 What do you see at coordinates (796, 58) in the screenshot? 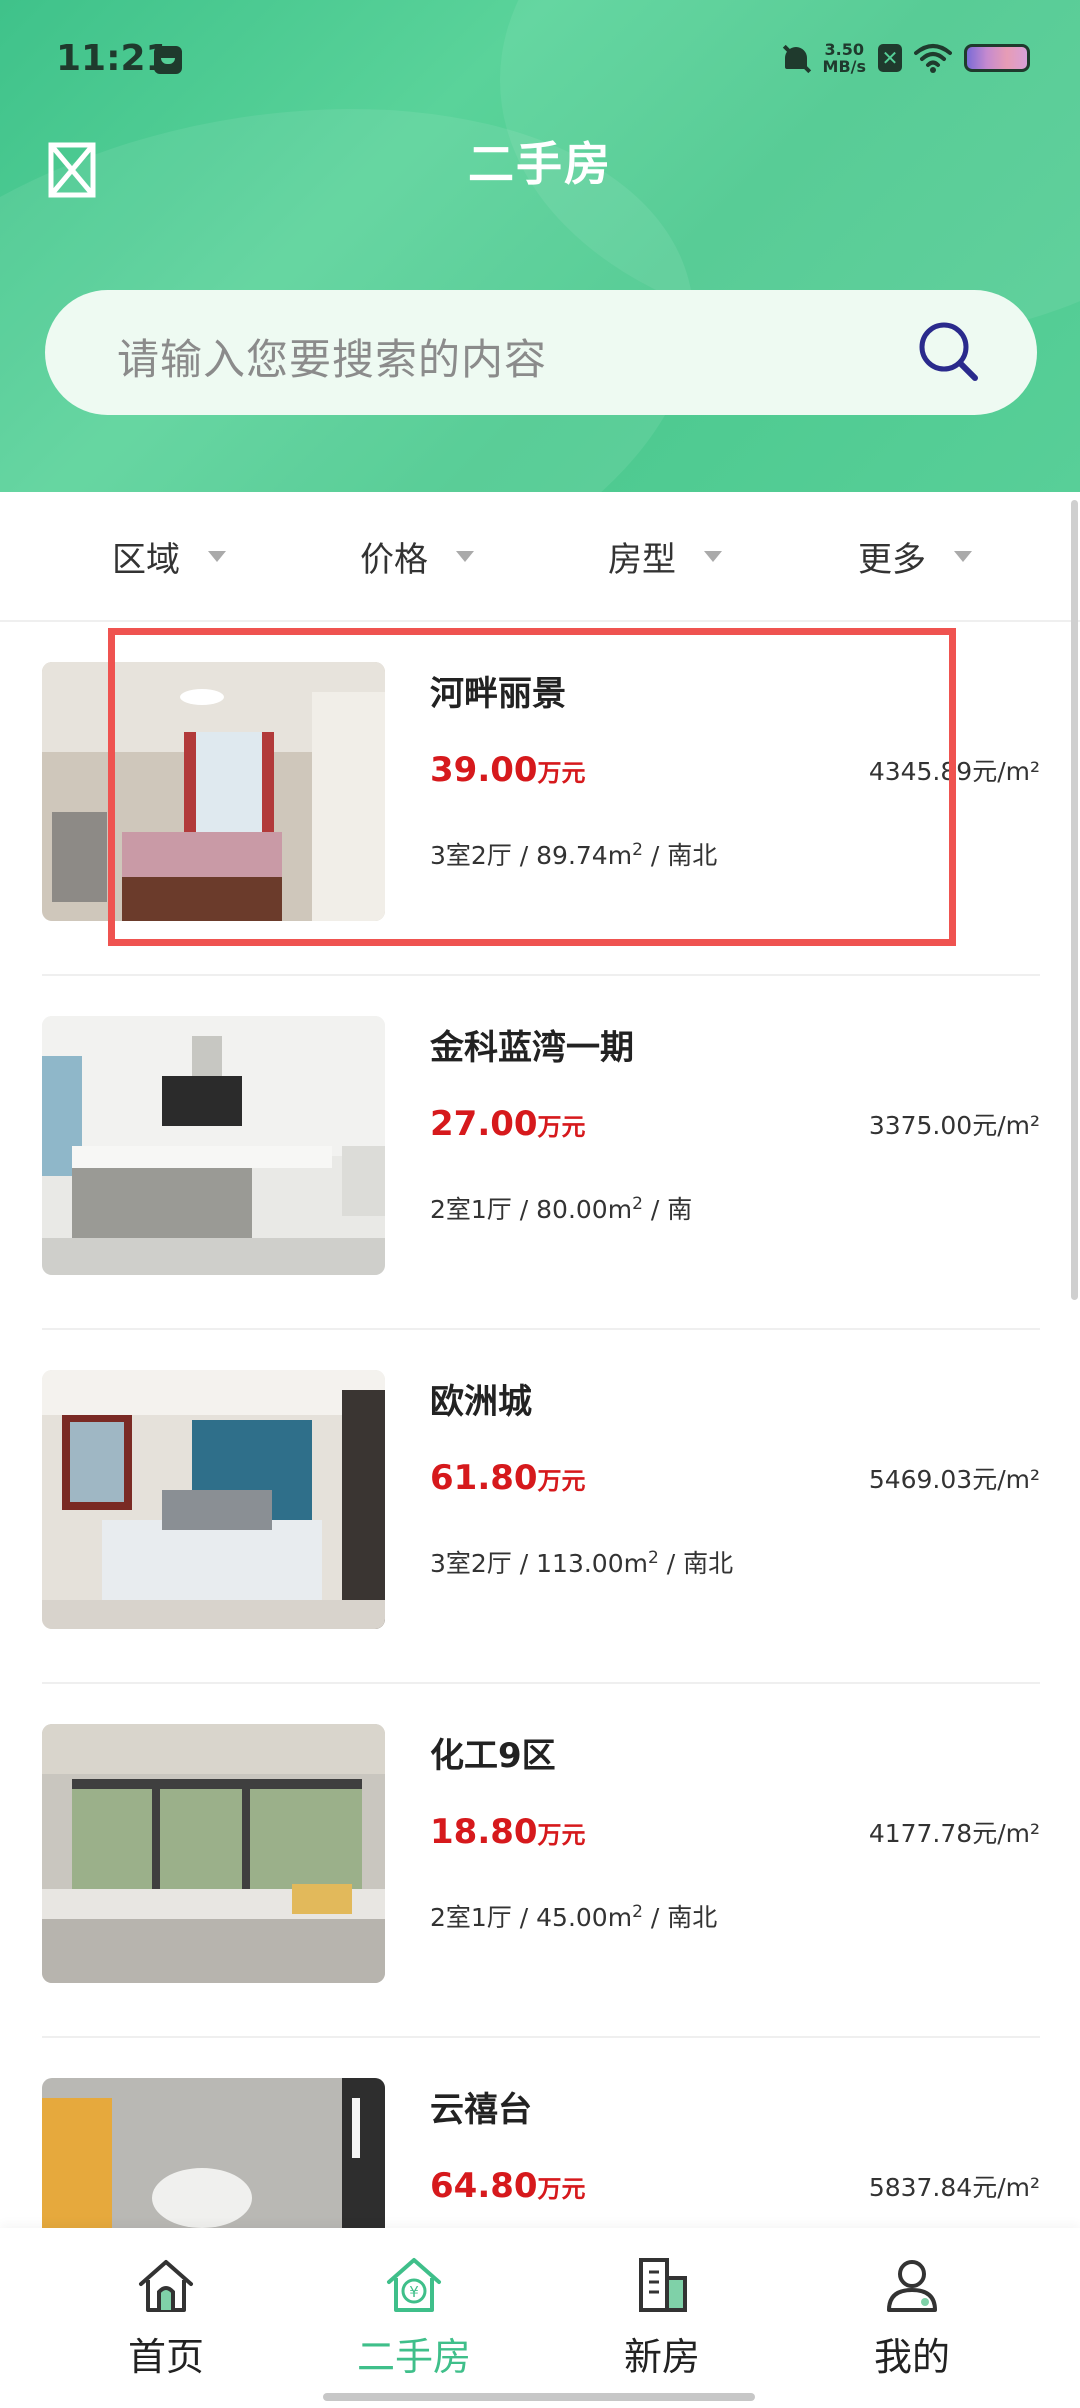
I see `bell-off-icon` at bounding box center [796, 58].